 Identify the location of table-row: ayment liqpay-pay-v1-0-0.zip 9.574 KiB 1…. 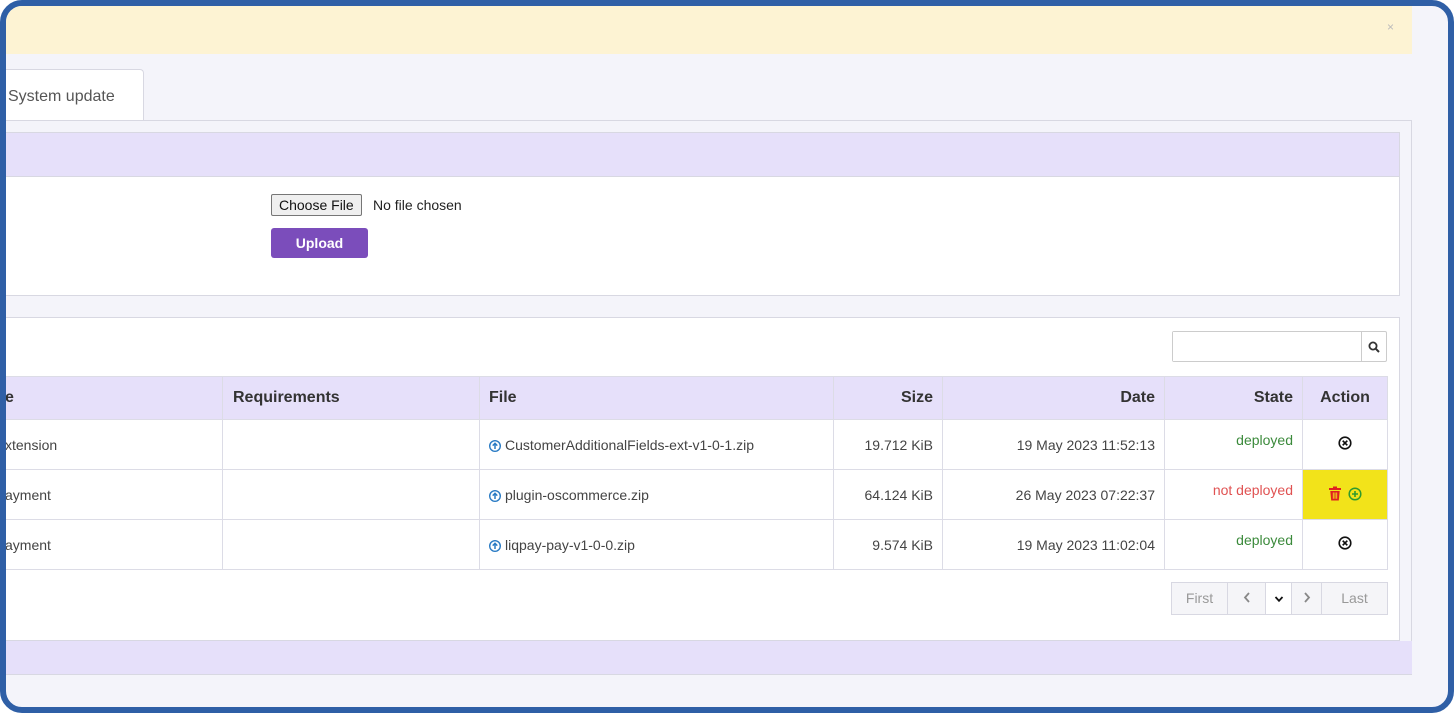
(697, 544).